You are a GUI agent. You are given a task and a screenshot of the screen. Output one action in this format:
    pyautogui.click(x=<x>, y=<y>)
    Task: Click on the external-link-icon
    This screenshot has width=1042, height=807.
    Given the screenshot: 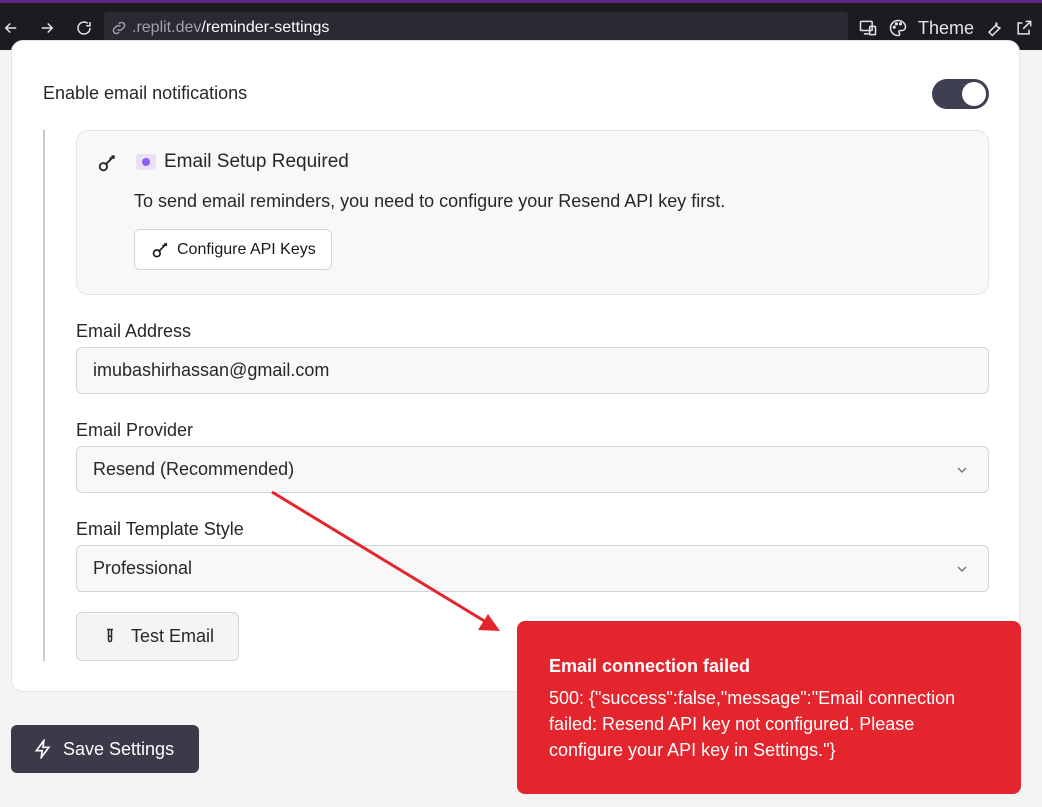 What is the action you would take?
    pyautogui.click(x=1024, y=28)
    